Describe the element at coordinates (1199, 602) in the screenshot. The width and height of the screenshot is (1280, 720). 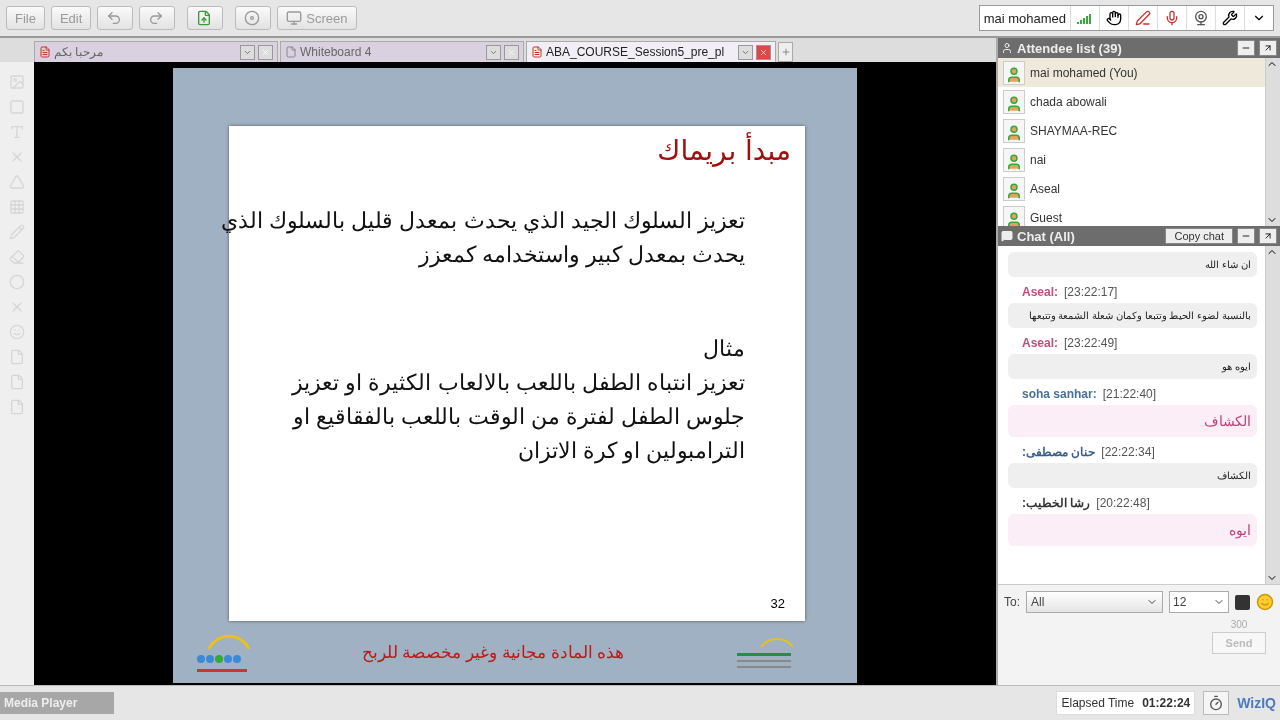
I see `font-size-dropdown: 12` at that location.